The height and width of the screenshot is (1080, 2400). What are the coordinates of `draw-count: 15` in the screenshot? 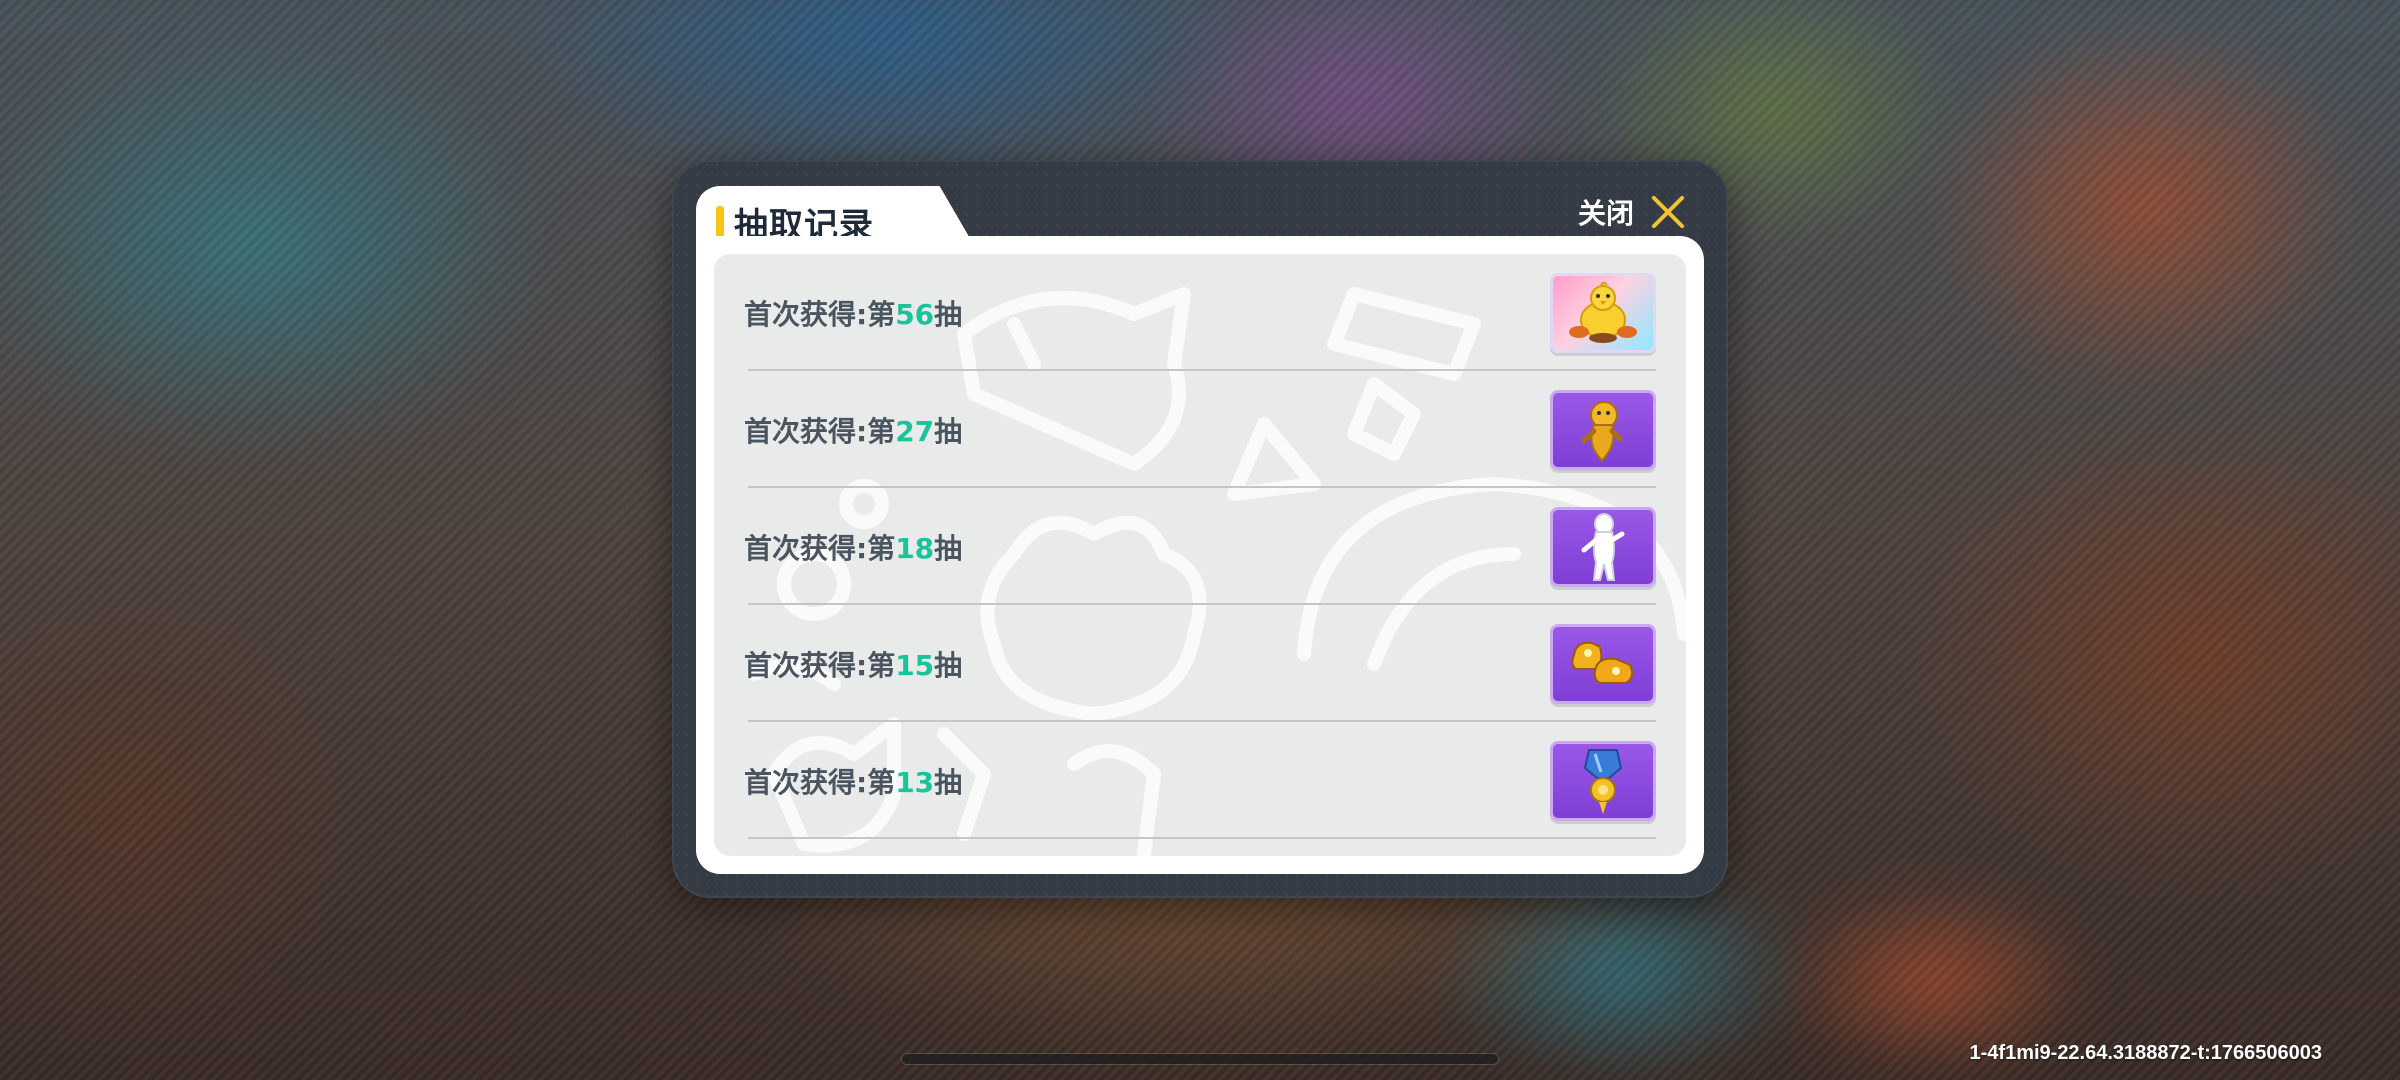 It's located at (915, 665).